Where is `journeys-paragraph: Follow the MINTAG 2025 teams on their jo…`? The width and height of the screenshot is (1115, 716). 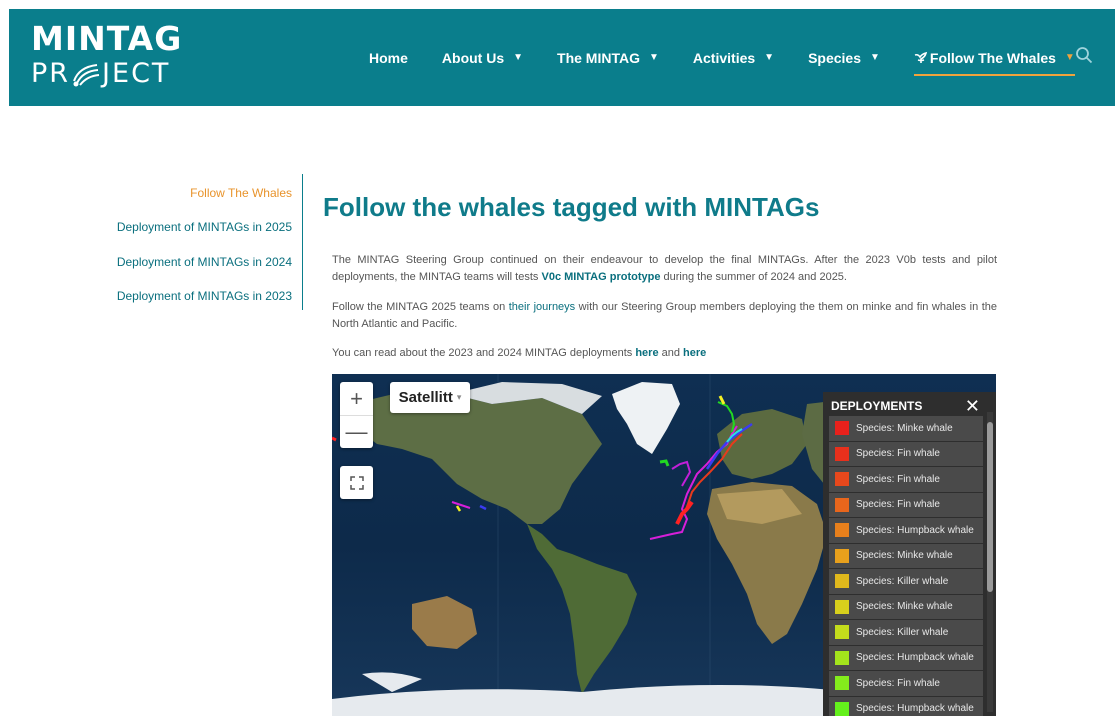 journeys-paragraph: Follow the MINTAG 2025 teams on their jo… is located at coordinates (664, 316).